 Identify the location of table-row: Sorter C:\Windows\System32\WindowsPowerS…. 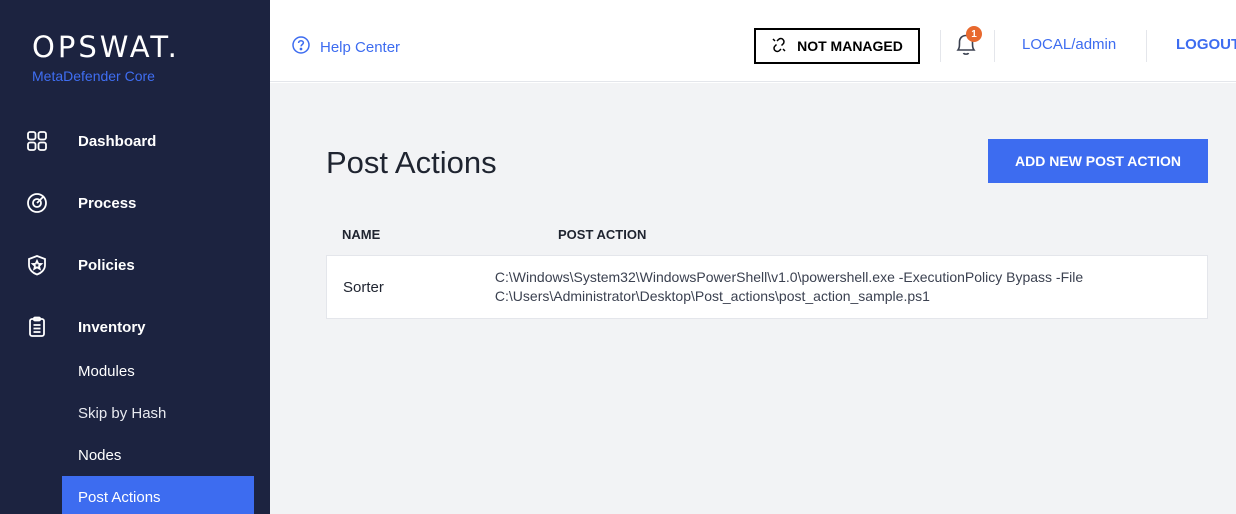
(767, 287).